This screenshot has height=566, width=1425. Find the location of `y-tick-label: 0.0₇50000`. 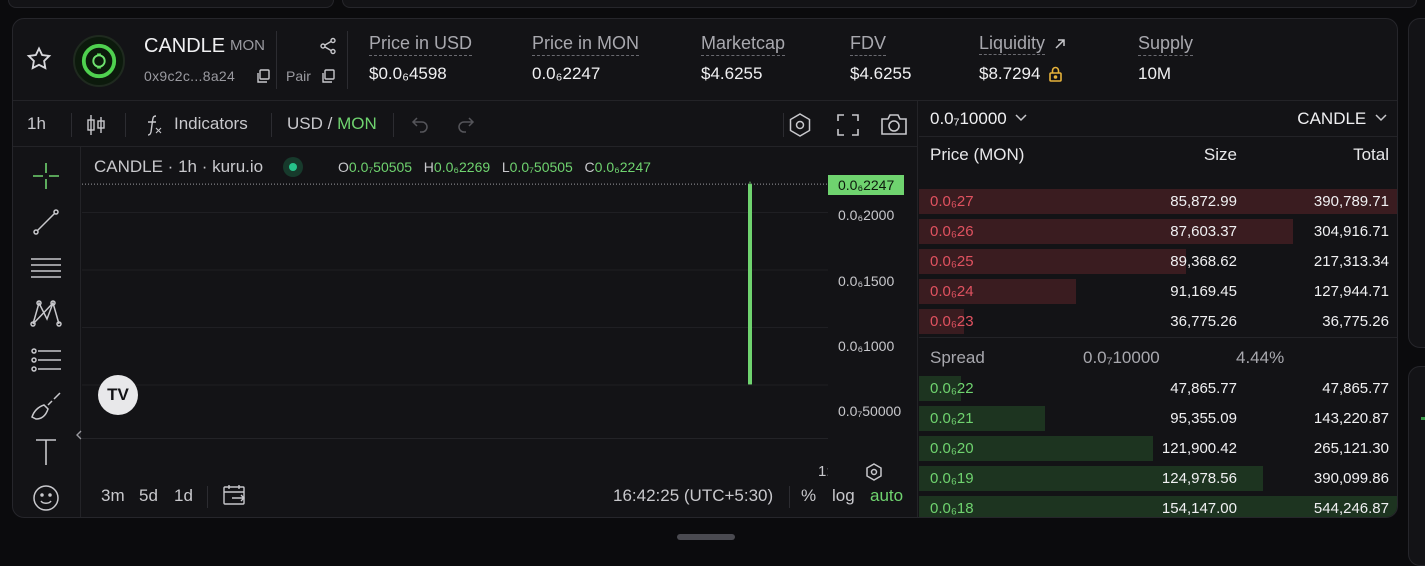

y-tick-label: 0.0₇50000 is located at coordinates (870, 411).